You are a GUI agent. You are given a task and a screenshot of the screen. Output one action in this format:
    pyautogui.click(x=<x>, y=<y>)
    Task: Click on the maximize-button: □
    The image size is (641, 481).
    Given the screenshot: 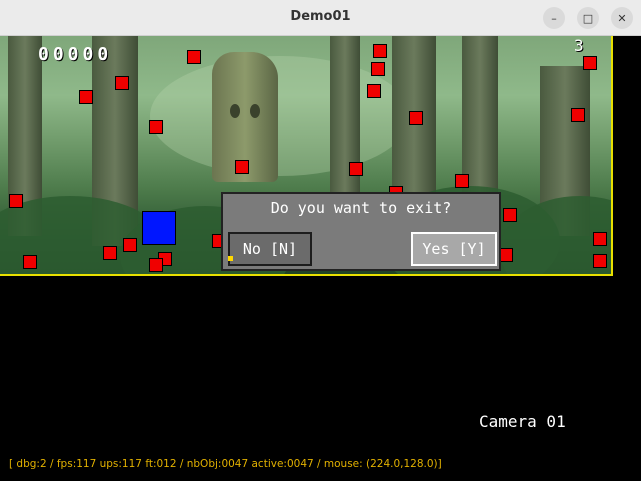 What is the action you would take?
    pyautogui.click(x=588, y=18)
    